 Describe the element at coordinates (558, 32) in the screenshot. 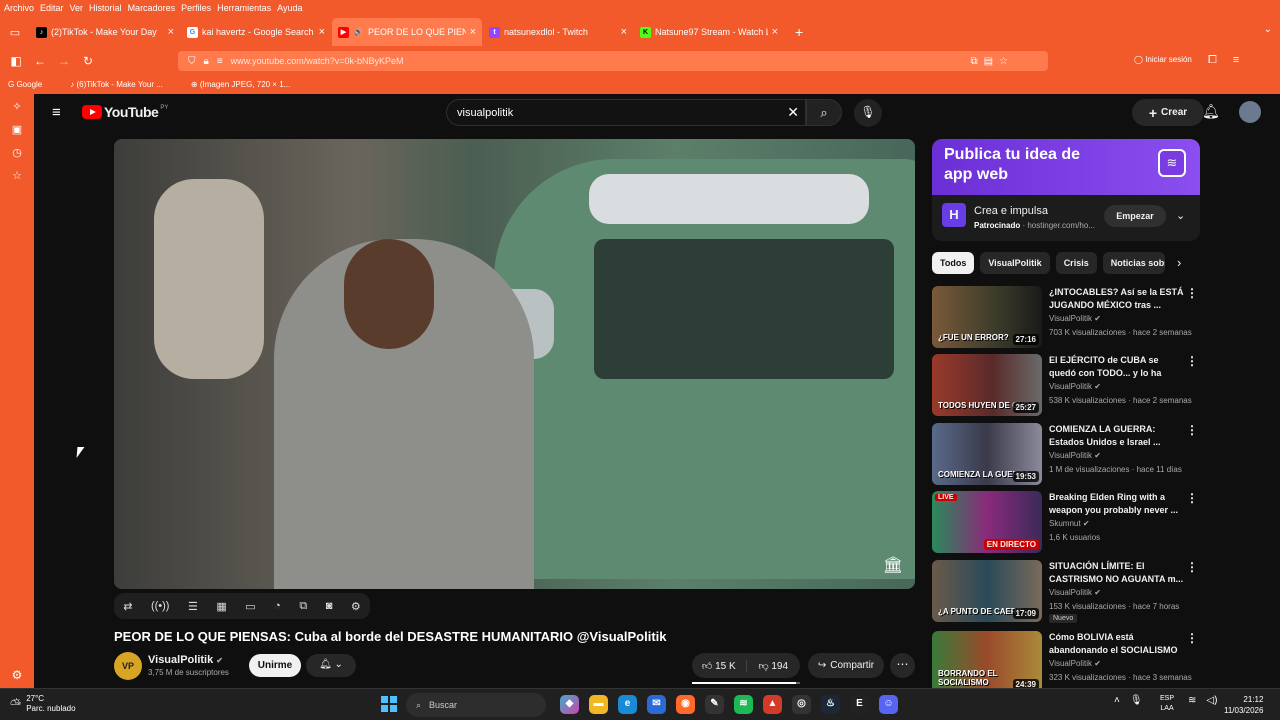

I see `tab-twitch: t natsunexdlol - Twitch ×` at that location.